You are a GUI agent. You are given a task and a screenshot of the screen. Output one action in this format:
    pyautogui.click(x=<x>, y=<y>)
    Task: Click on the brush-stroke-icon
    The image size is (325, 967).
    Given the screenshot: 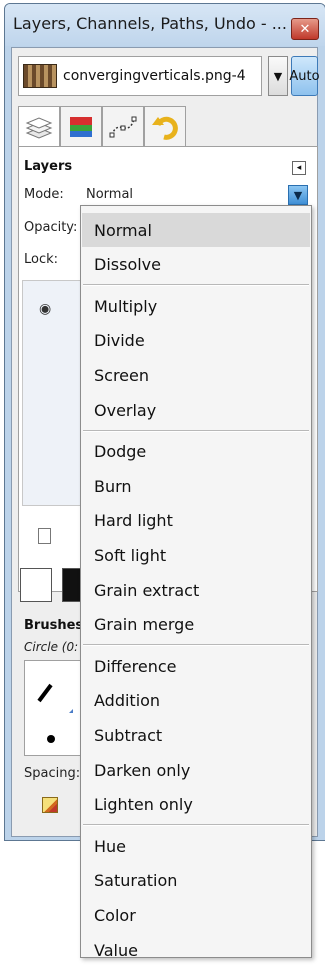 What is the action you would take?
    pyautogui.click(x=55, y=713)
    